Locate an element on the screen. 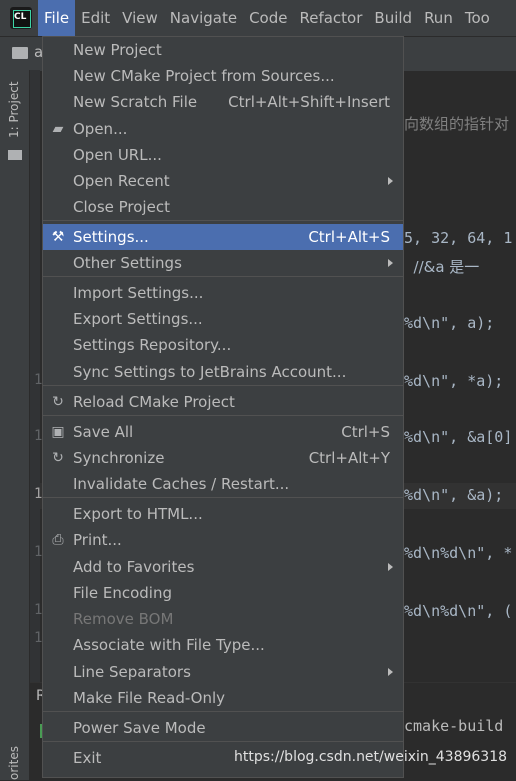 This screenshot has width=516, height=781. menu-item-shortcut: Ctrl+Alt+Shift+Insert is located at coordinates (309, 102).